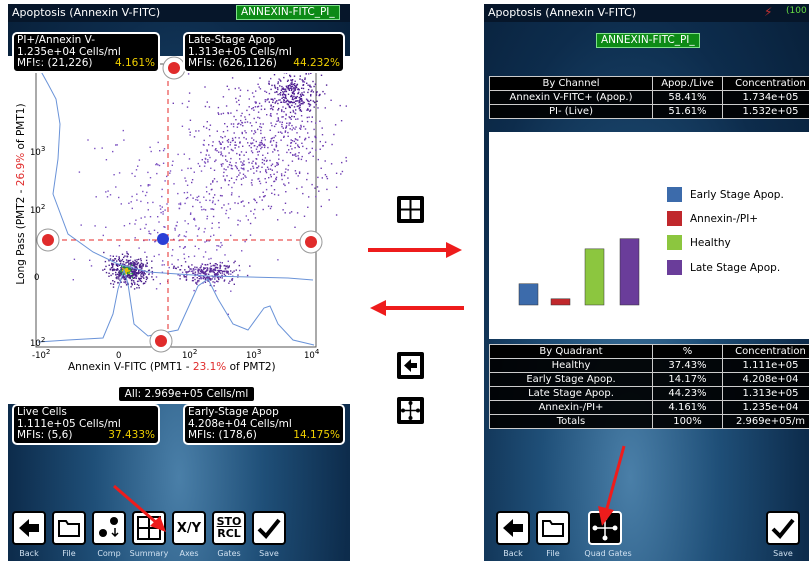 The height and width of the screenshot is (565, 809). I want to click on summary-view-button, so click(410, 209).